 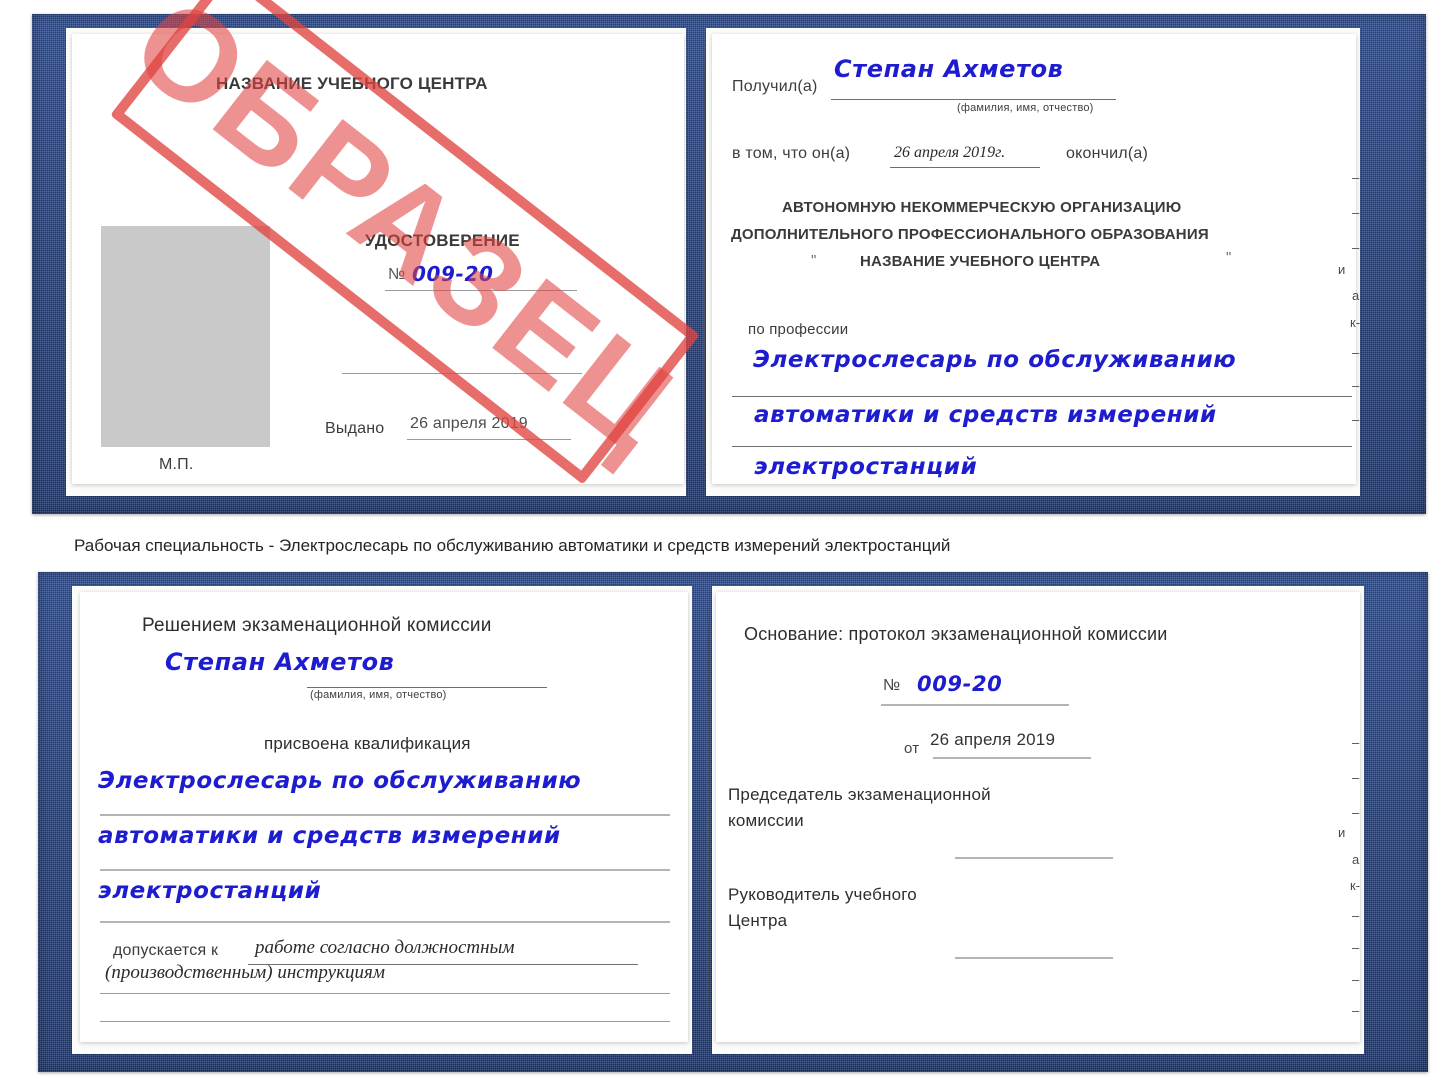 I want to click on received-value: Степан Ахметов, so click(x=949, y=69).